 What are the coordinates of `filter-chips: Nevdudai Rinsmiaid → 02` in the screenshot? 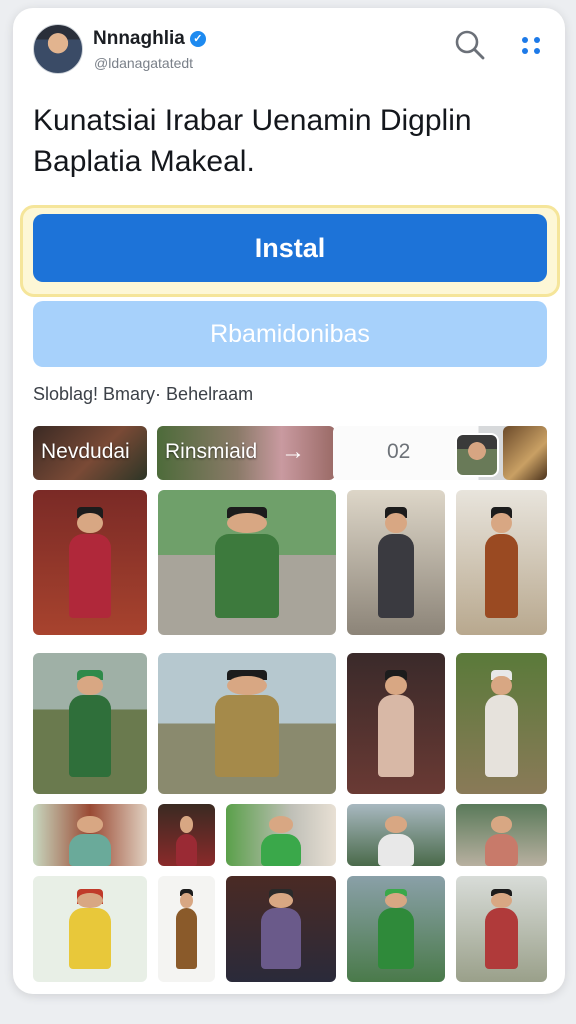 It's located at (290, 453).